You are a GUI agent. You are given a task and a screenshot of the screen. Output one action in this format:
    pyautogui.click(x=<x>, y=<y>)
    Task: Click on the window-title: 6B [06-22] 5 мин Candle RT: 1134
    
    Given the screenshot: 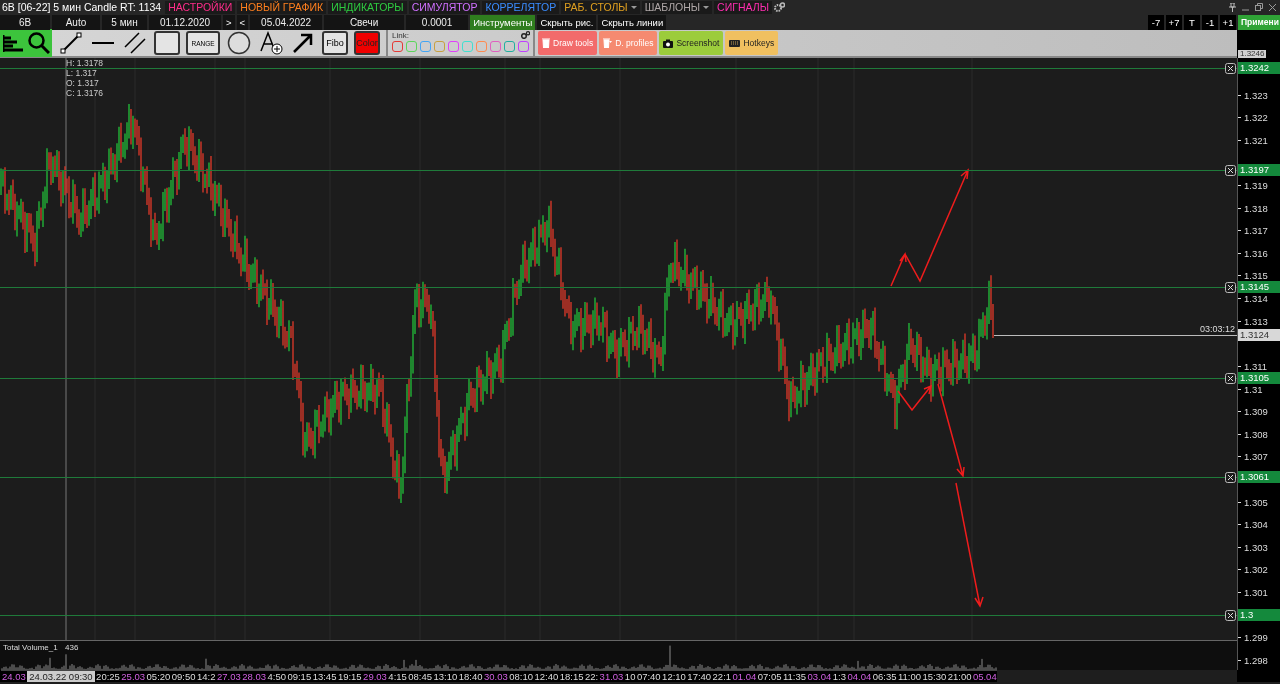 What is the action you would take?
    pyautogui.click(x=82, y=7)
    